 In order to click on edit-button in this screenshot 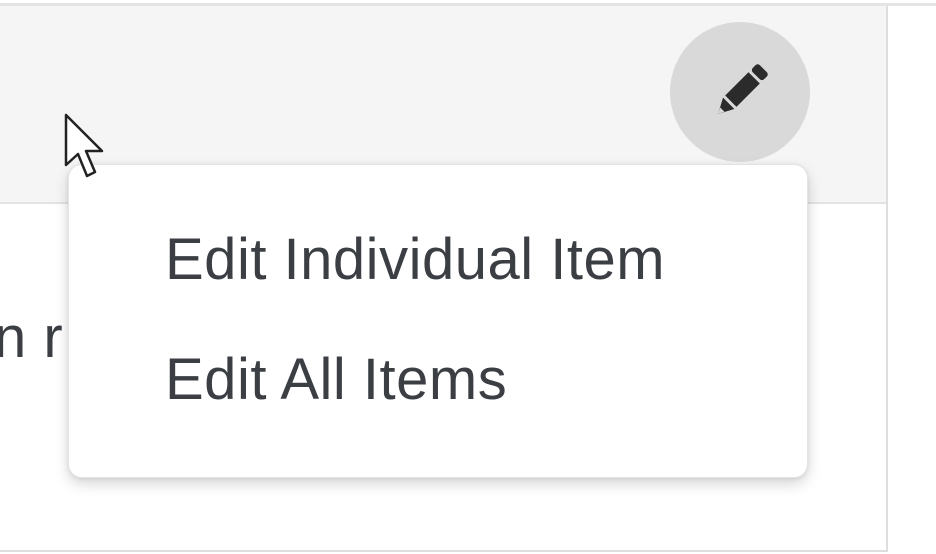, I will do `click(740, 92)`.